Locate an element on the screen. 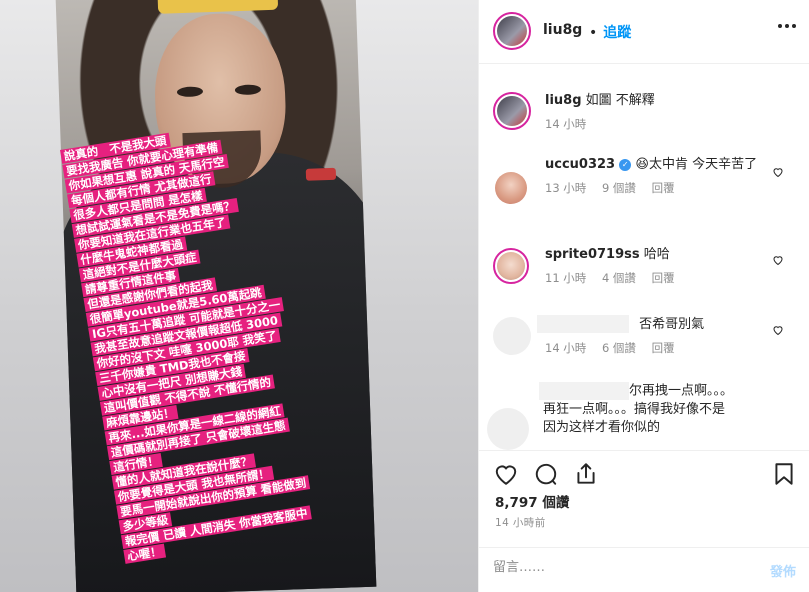 This screenshot has height=592, width=809. comment-time: 13 小時 is located at coordinates (565, 188).